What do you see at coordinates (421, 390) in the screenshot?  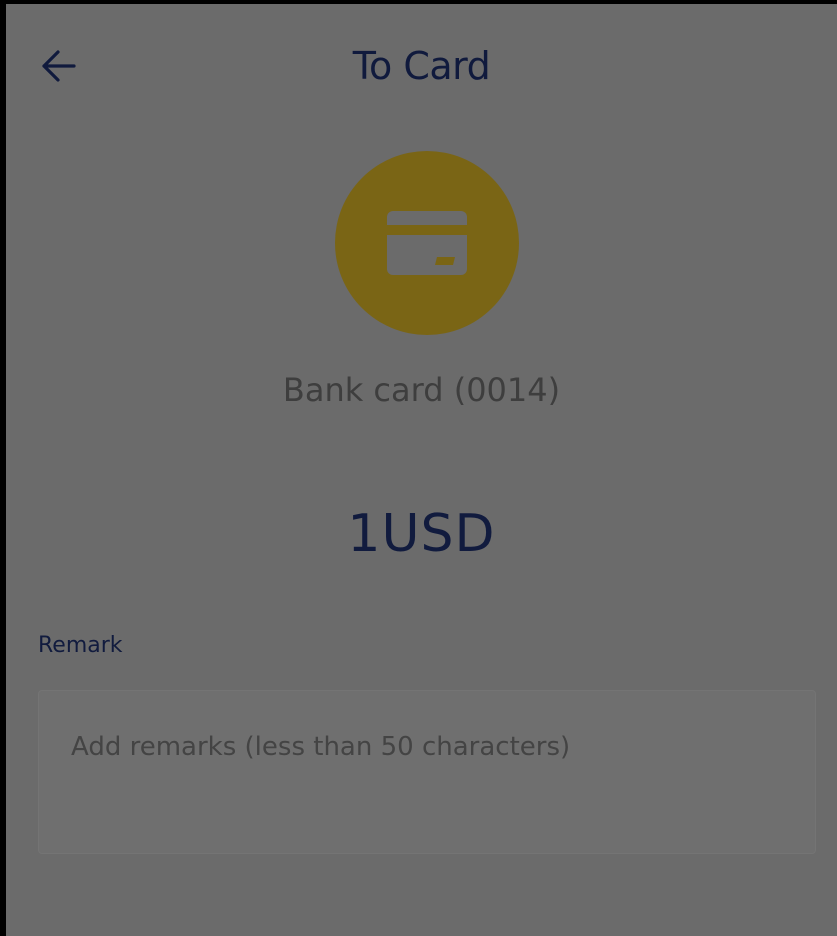 I see `bank-card-label: Bank card (0014)` at bounding box center [421, 390].